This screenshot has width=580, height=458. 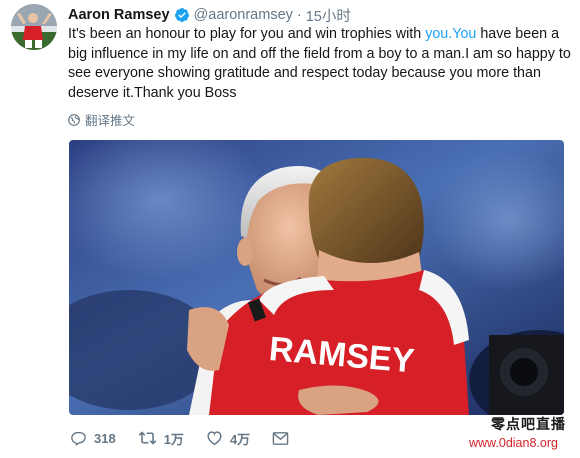 I want to click on mention-link: you.You, so click(x=450, y=34).